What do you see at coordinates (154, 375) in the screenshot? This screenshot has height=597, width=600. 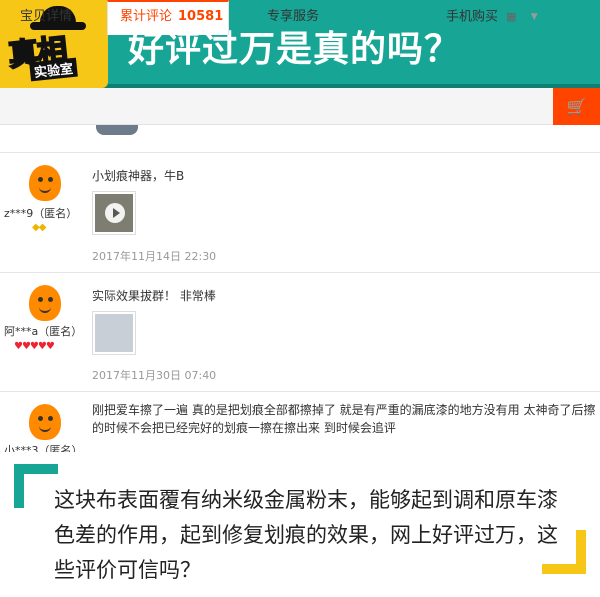 I see `review-date: 2017年11月30日 07:40` at bounding box center [154, 375].